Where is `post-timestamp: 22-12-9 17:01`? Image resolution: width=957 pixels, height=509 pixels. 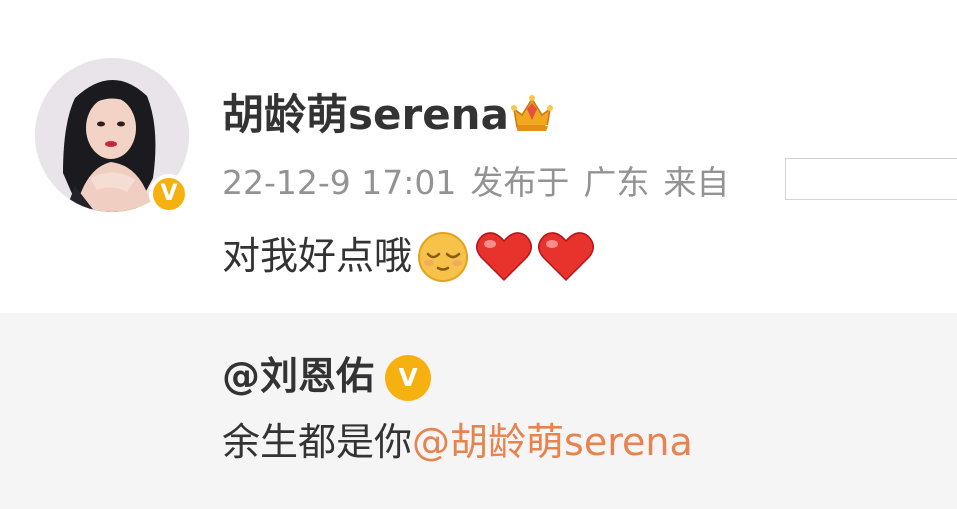
post-timestamp: 22-12-9 17:01 is located at coordinates (339, 182).